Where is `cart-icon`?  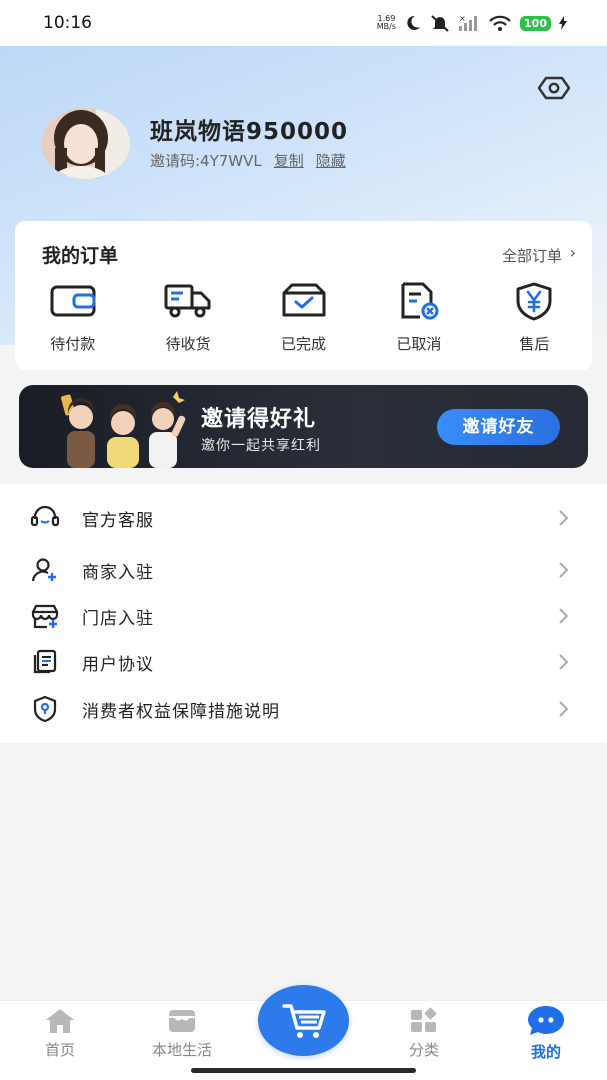 cart-icon is located at coordinates (303, 1020).